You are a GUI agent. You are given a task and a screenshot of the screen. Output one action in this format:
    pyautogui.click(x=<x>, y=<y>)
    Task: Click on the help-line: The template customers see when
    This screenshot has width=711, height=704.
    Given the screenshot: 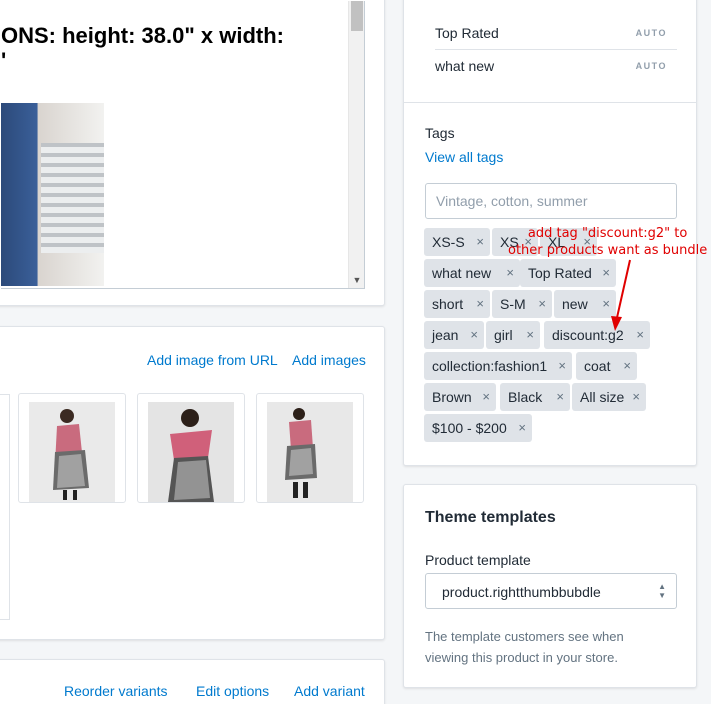 What is the action you would take?
    pyautogui.click(x=524, y=636)
    